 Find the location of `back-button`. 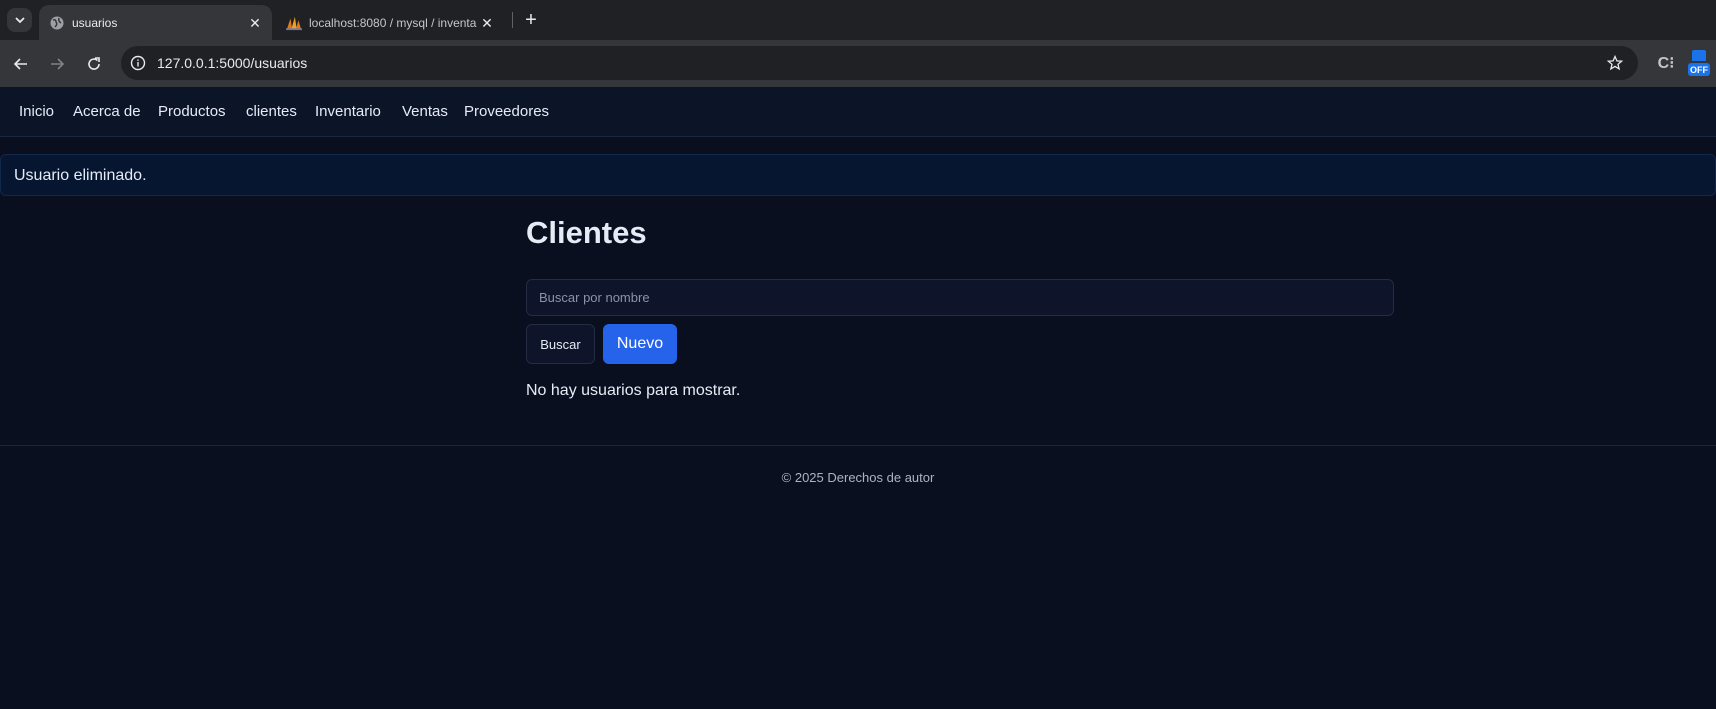

back-button is located at coordinates (21, 64).